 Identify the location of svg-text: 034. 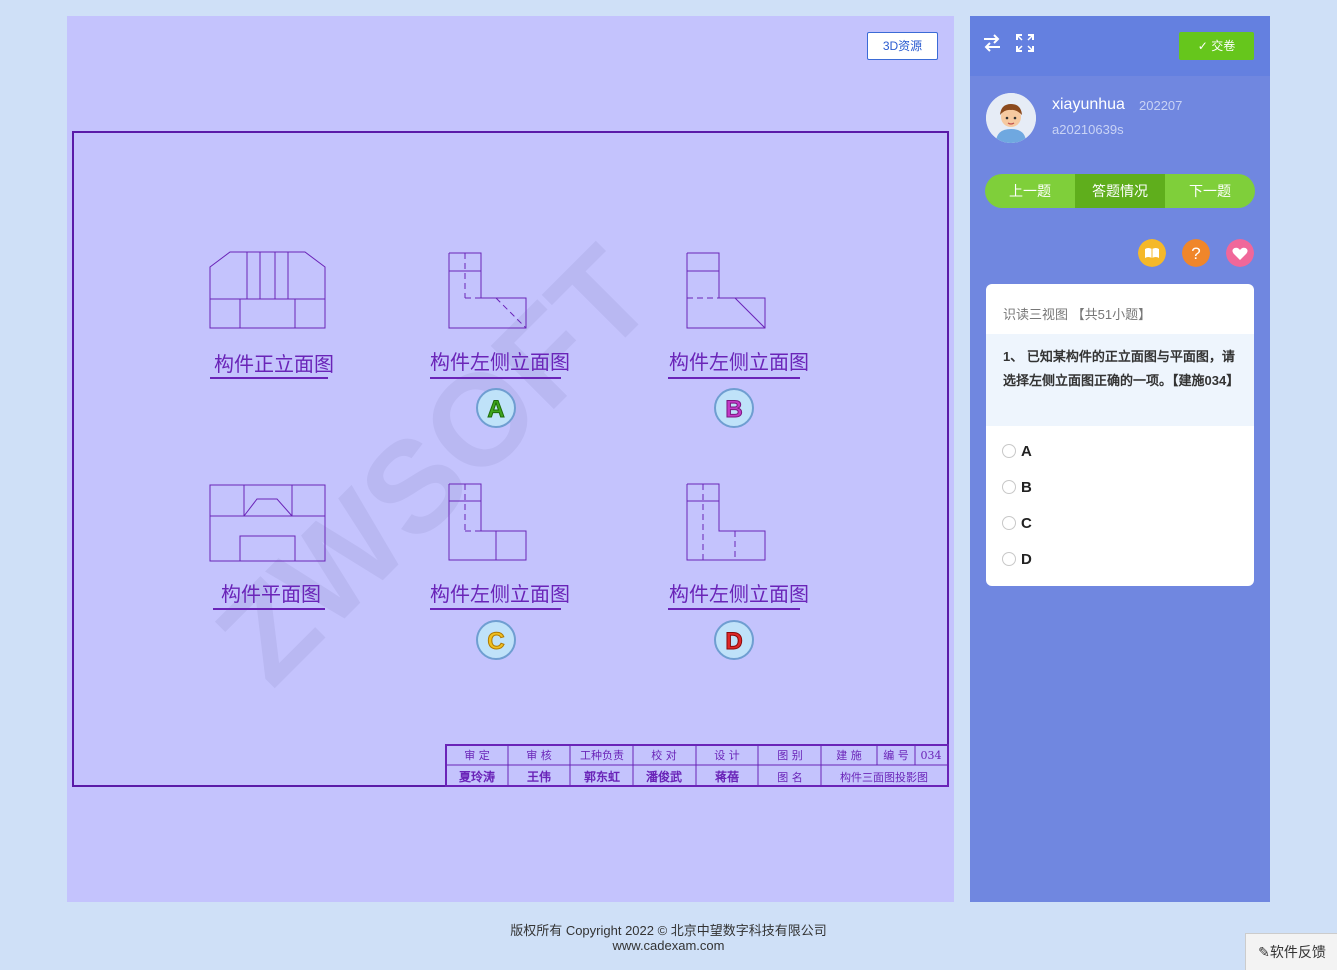
(931, 755).